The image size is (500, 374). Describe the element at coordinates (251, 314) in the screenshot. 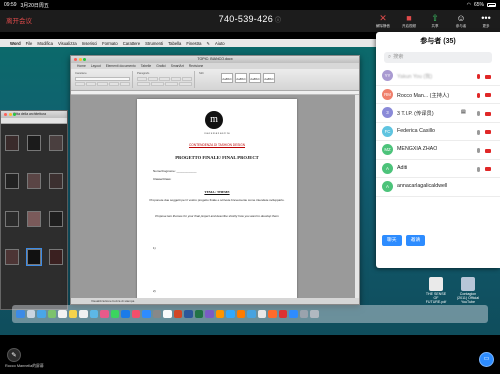

I see `skype-dock-icon` at that location.